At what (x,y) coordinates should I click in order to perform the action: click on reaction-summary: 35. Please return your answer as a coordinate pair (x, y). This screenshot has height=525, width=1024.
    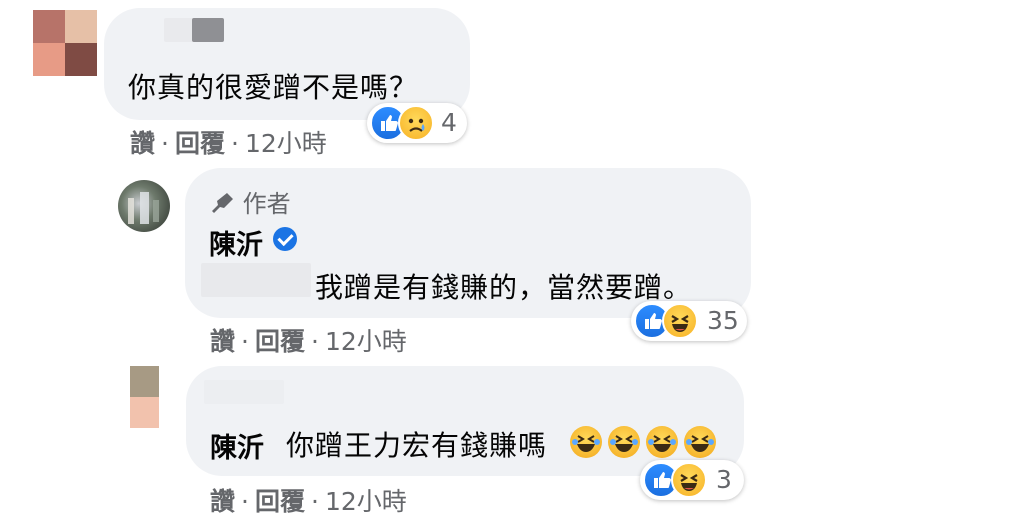
    Looking at the image, I should click on (689, 321).